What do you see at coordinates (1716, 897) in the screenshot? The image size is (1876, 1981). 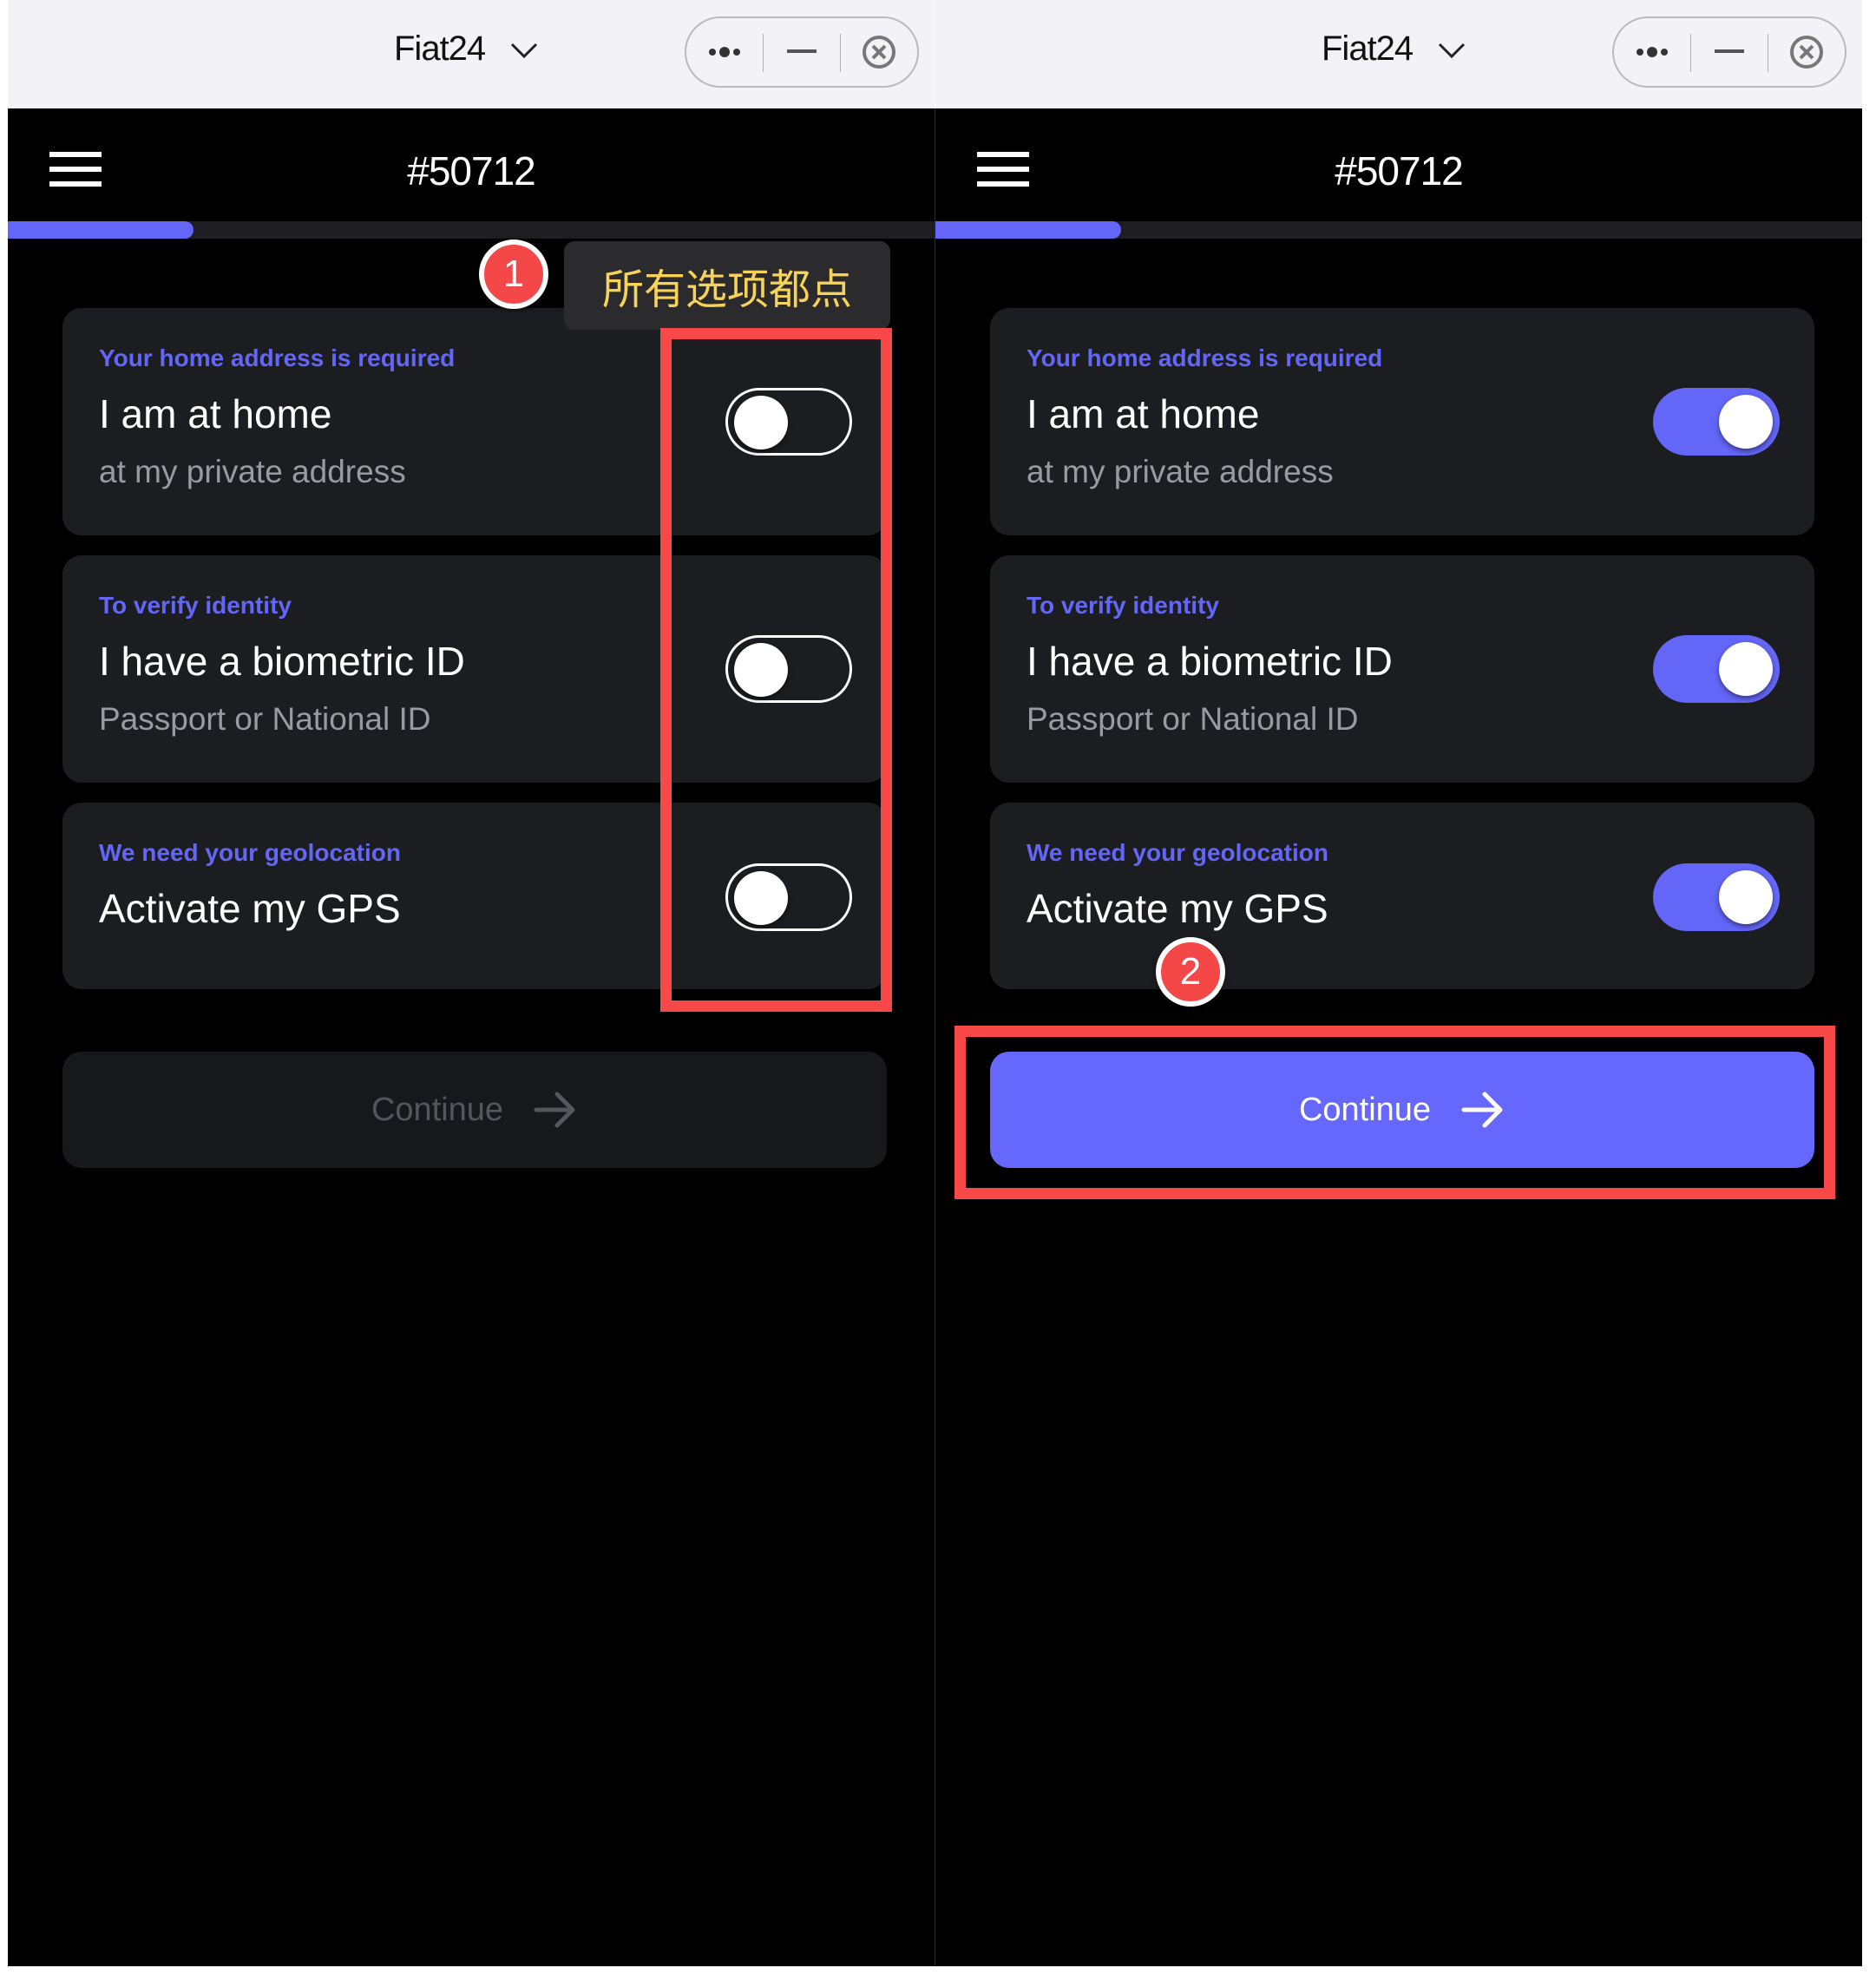 I see `toggle-gps` at bounding box center [1716, 897].